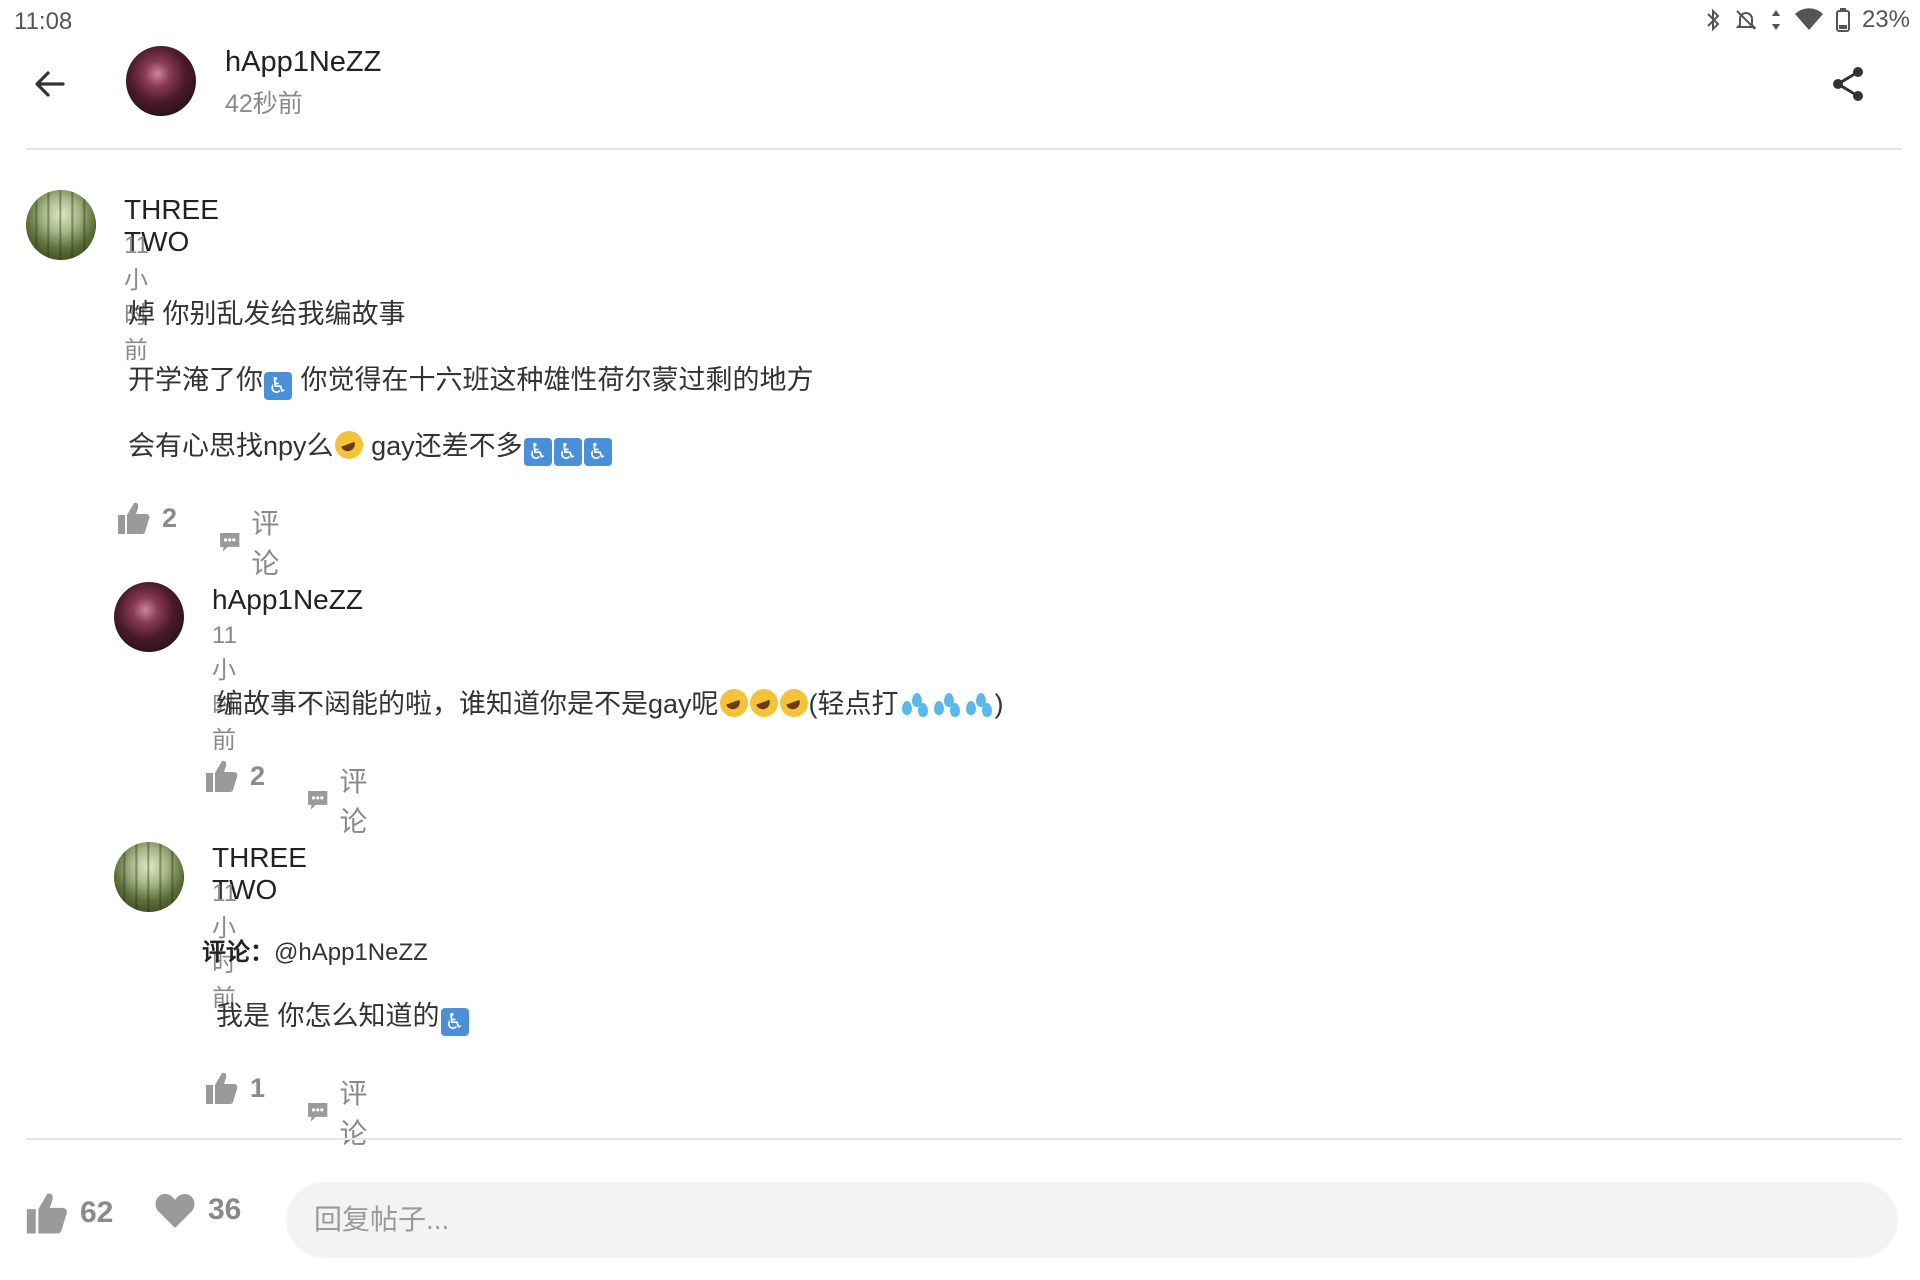 This screenshot has height=1280, width=1920. Describe the element at coordinates (1885, 19) in the screenshot. I see `battery-level: 23%` at that location.